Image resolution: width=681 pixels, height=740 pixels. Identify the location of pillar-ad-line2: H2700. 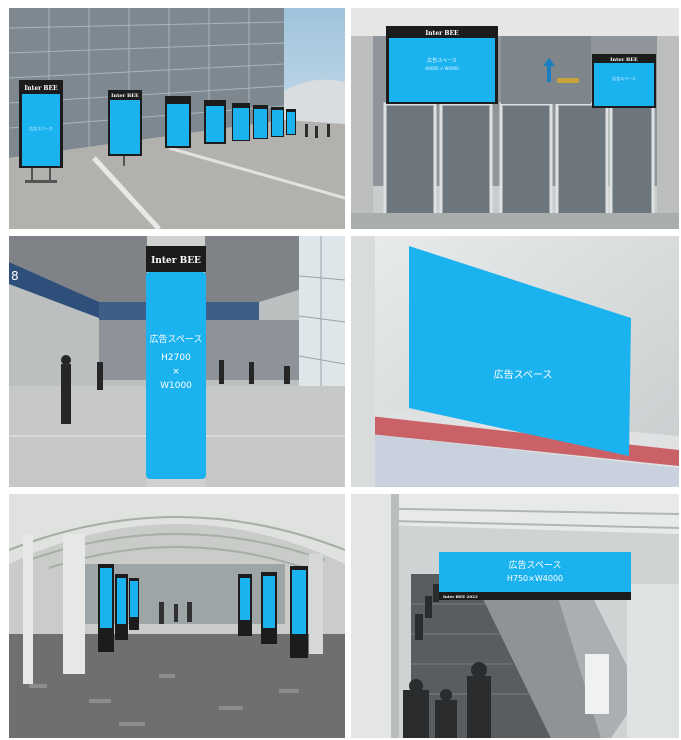
(176, 358).